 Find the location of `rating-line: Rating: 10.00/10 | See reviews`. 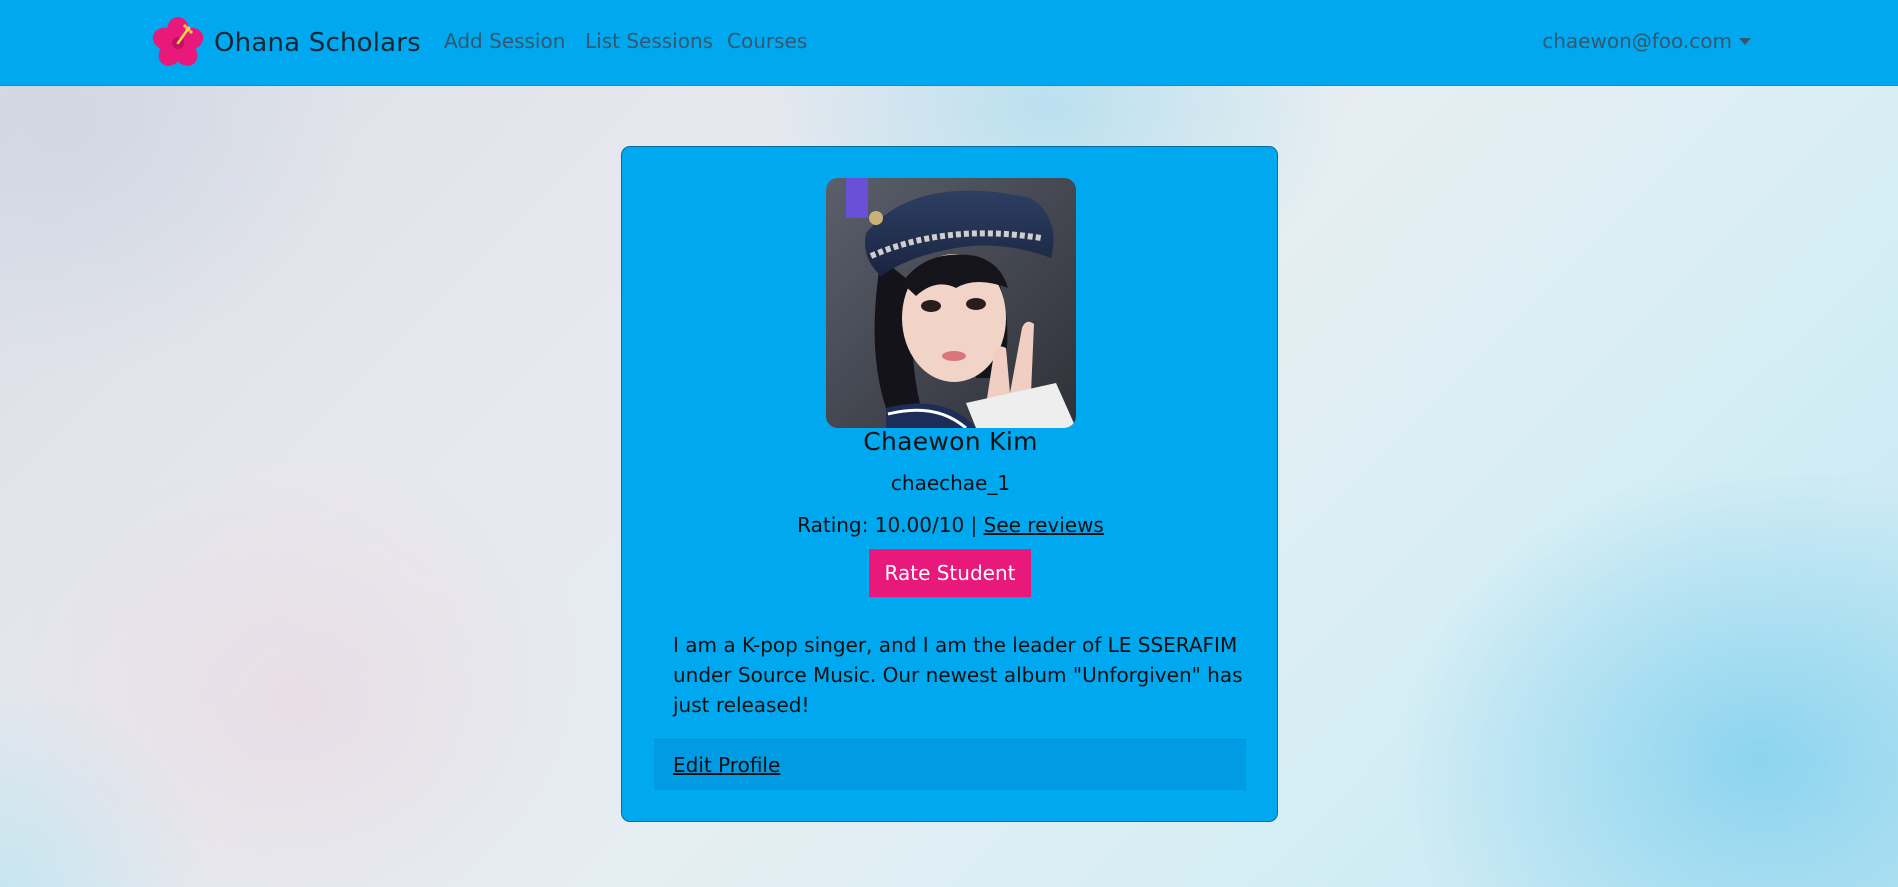

rating-line: Rating: 10.00/10 | See reviews is located at coordinates (950, 525).